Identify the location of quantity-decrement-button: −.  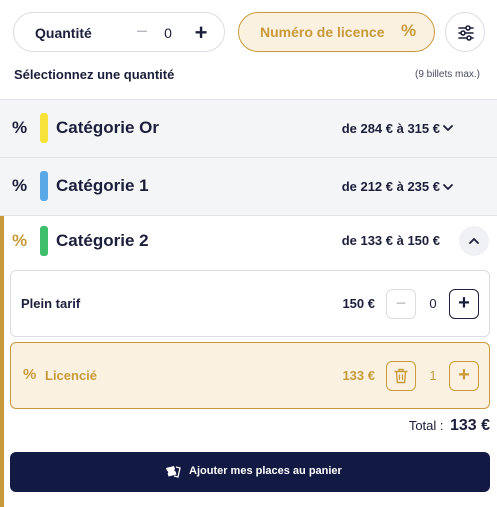
(142, 33).